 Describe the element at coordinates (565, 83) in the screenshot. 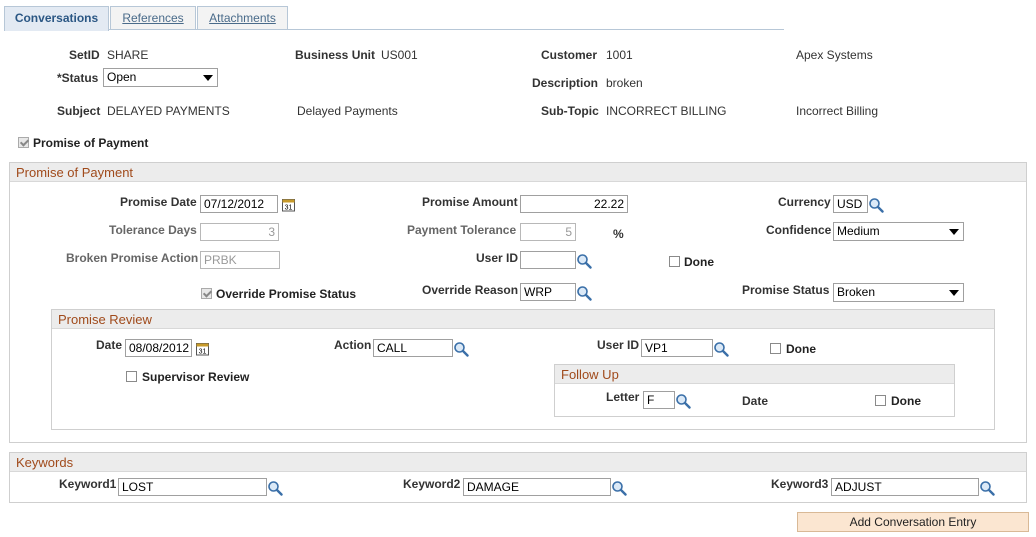

I see `description-label: Description` at that location.